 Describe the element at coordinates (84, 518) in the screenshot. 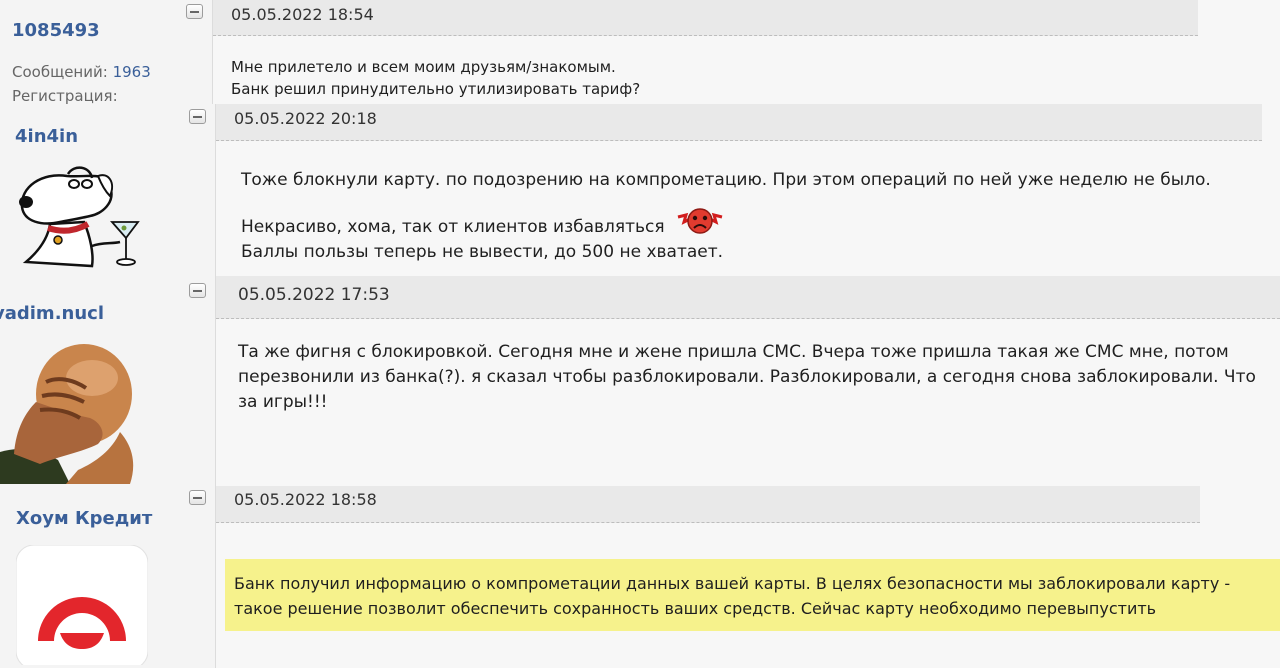

I see `username: Хоум Кредит` at that location.